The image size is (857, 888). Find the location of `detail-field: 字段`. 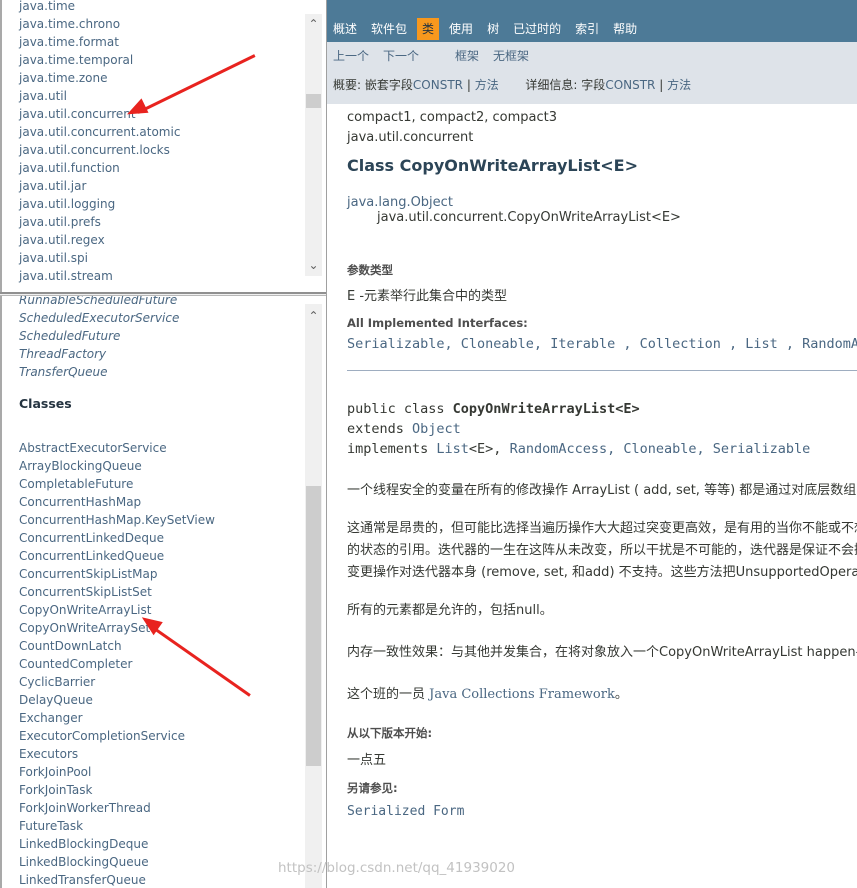

detail-field: 字段 is located at coordinates (593, 85).